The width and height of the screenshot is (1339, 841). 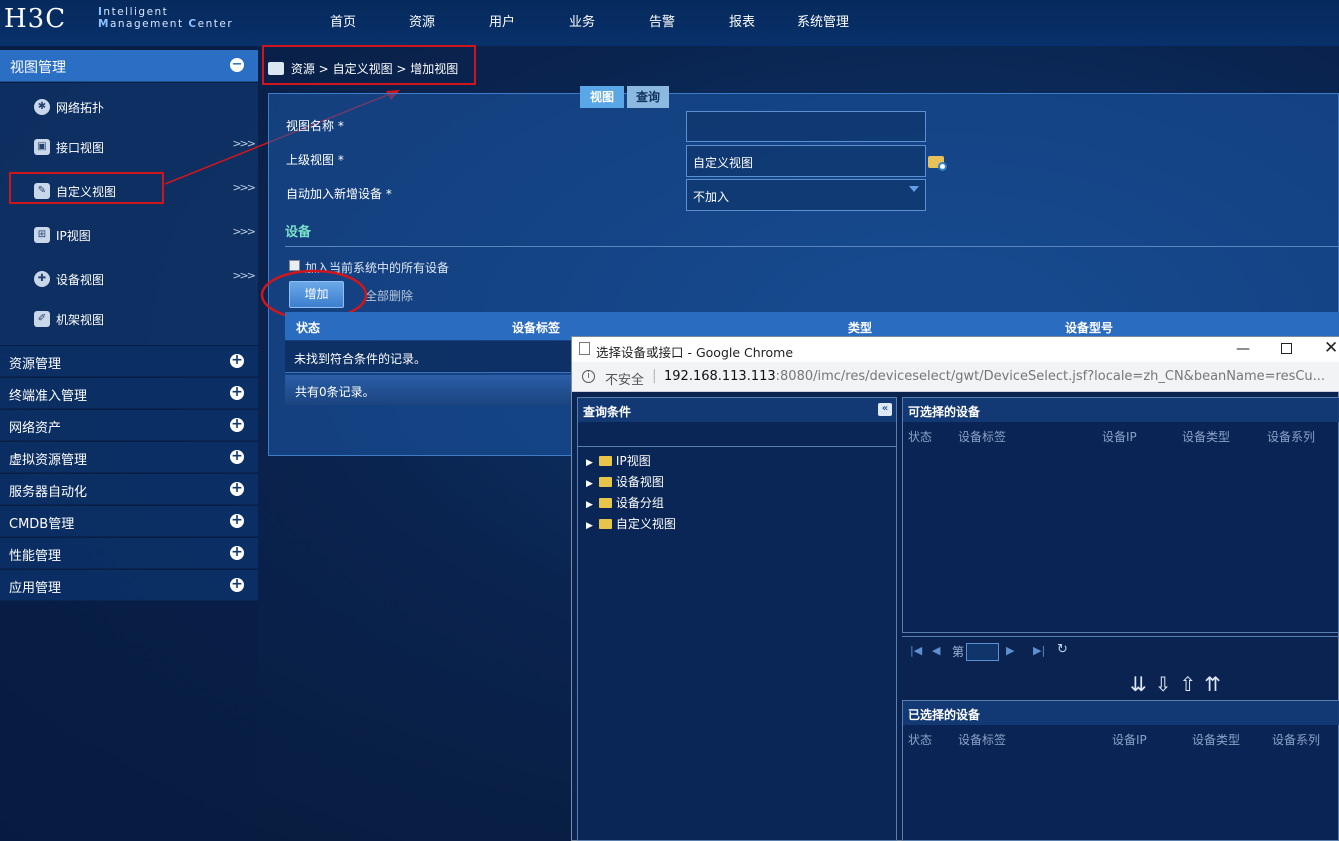 What do you see at coordinates (631, 523) in the screenshot?
I see `tree-item-custom-view: ▶ 自定义视图` at bounding box center [631, 523].